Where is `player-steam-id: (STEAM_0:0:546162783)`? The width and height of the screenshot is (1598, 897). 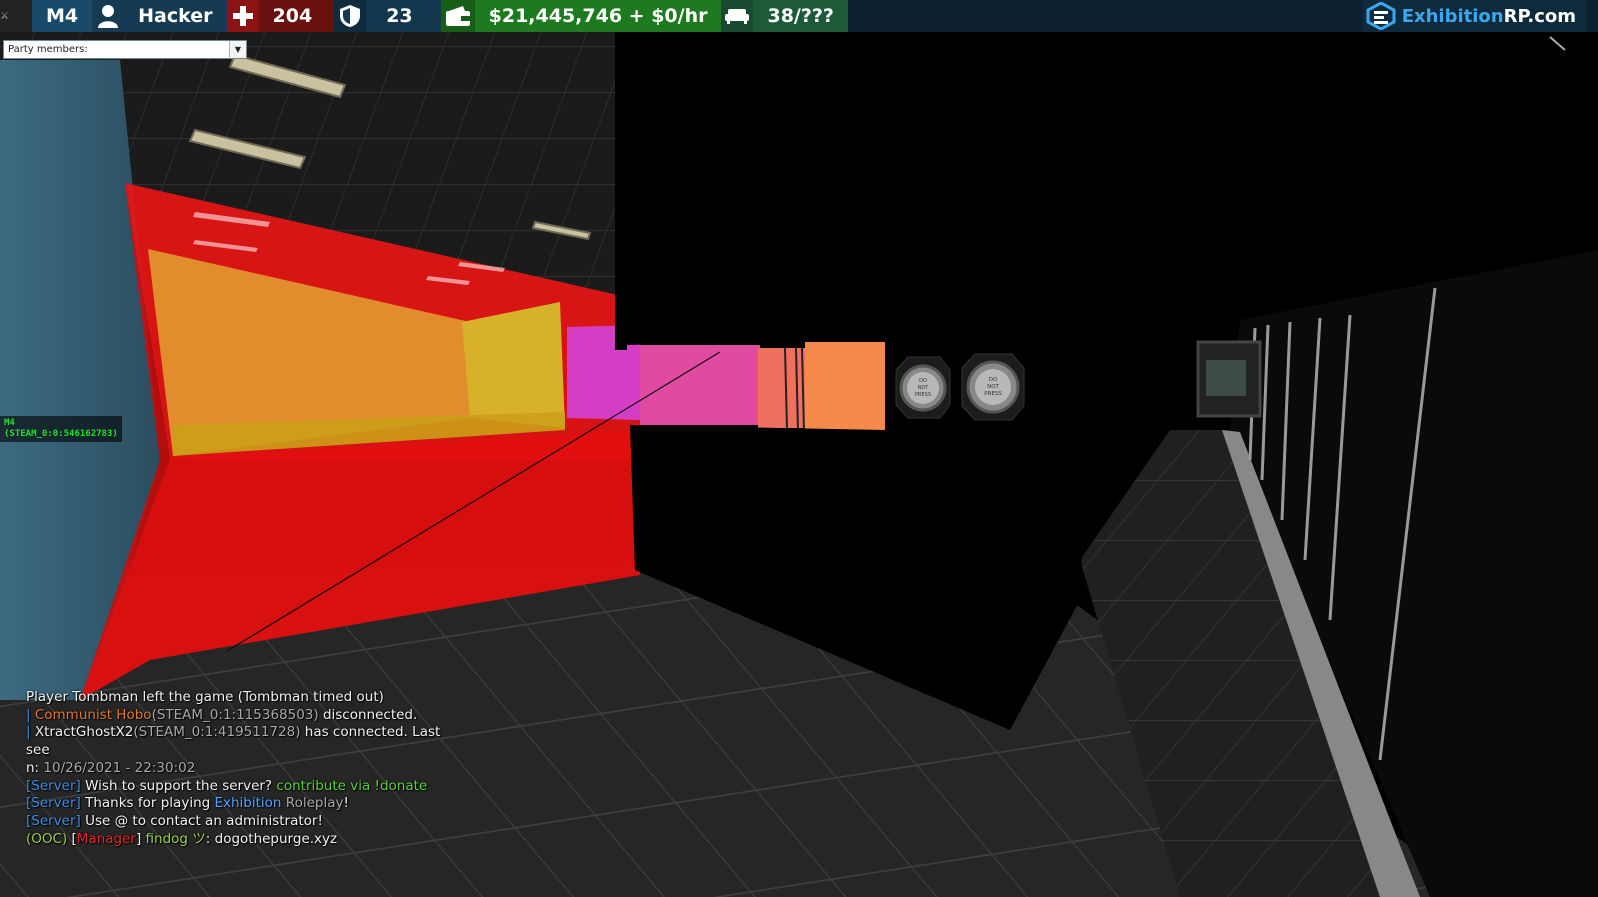 player-steam-id: (STEAM_0:0:546162783) is located at coordinates (61, 434).